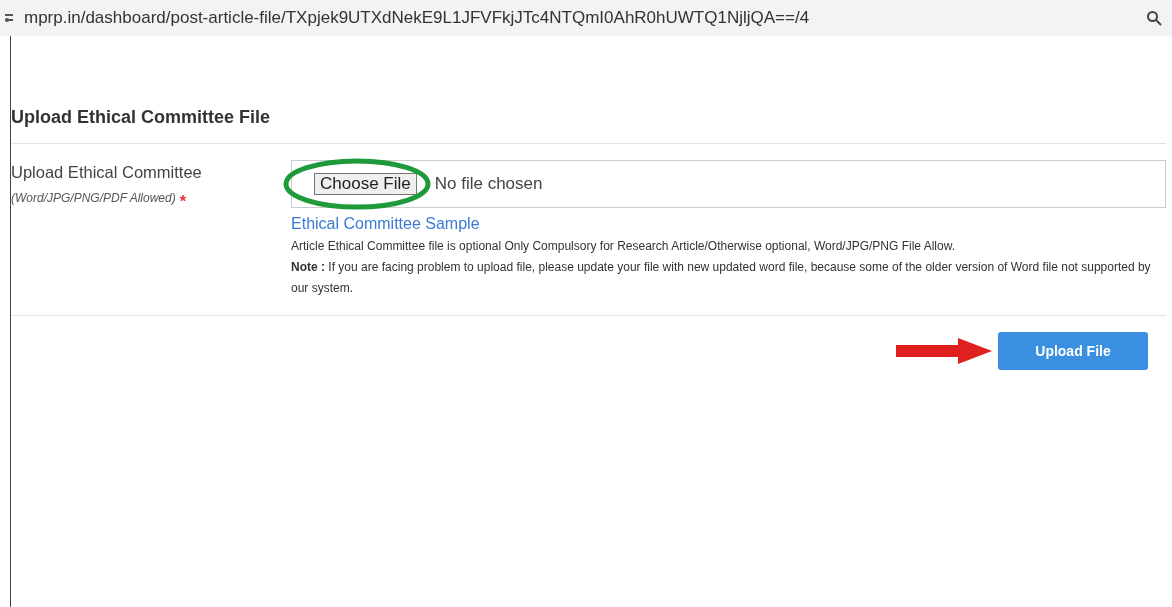 Image resolution: width=1172 pixels, height=607 pixels. I want to click on search-icon, so click(1154, 18).